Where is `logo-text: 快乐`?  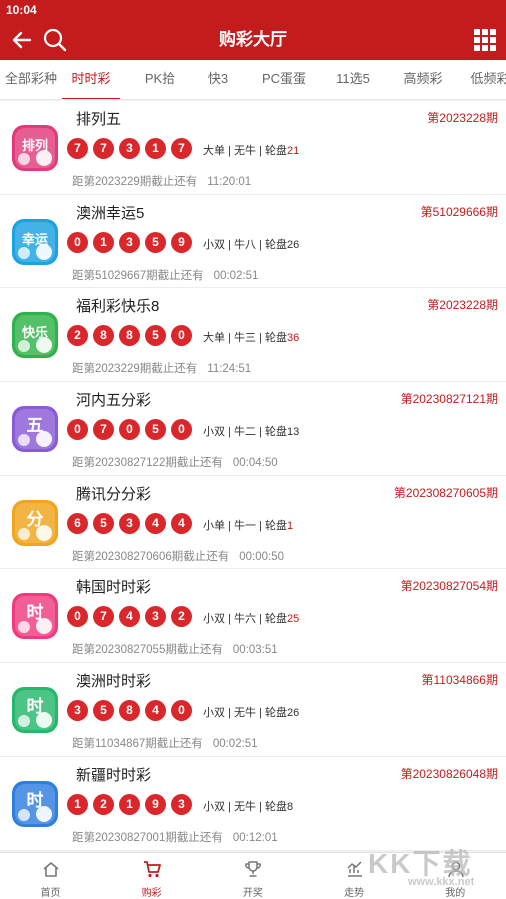
logo-text: 快乐 is located at coordinates (35, 333).